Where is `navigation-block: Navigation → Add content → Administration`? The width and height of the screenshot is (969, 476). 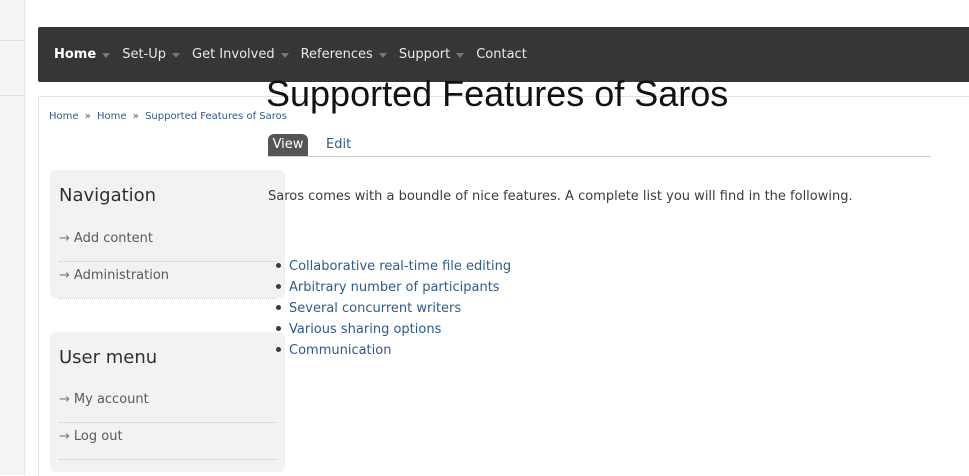
navigation-block: Navigation → Add content → Administration is located at coordinates (167, 234).